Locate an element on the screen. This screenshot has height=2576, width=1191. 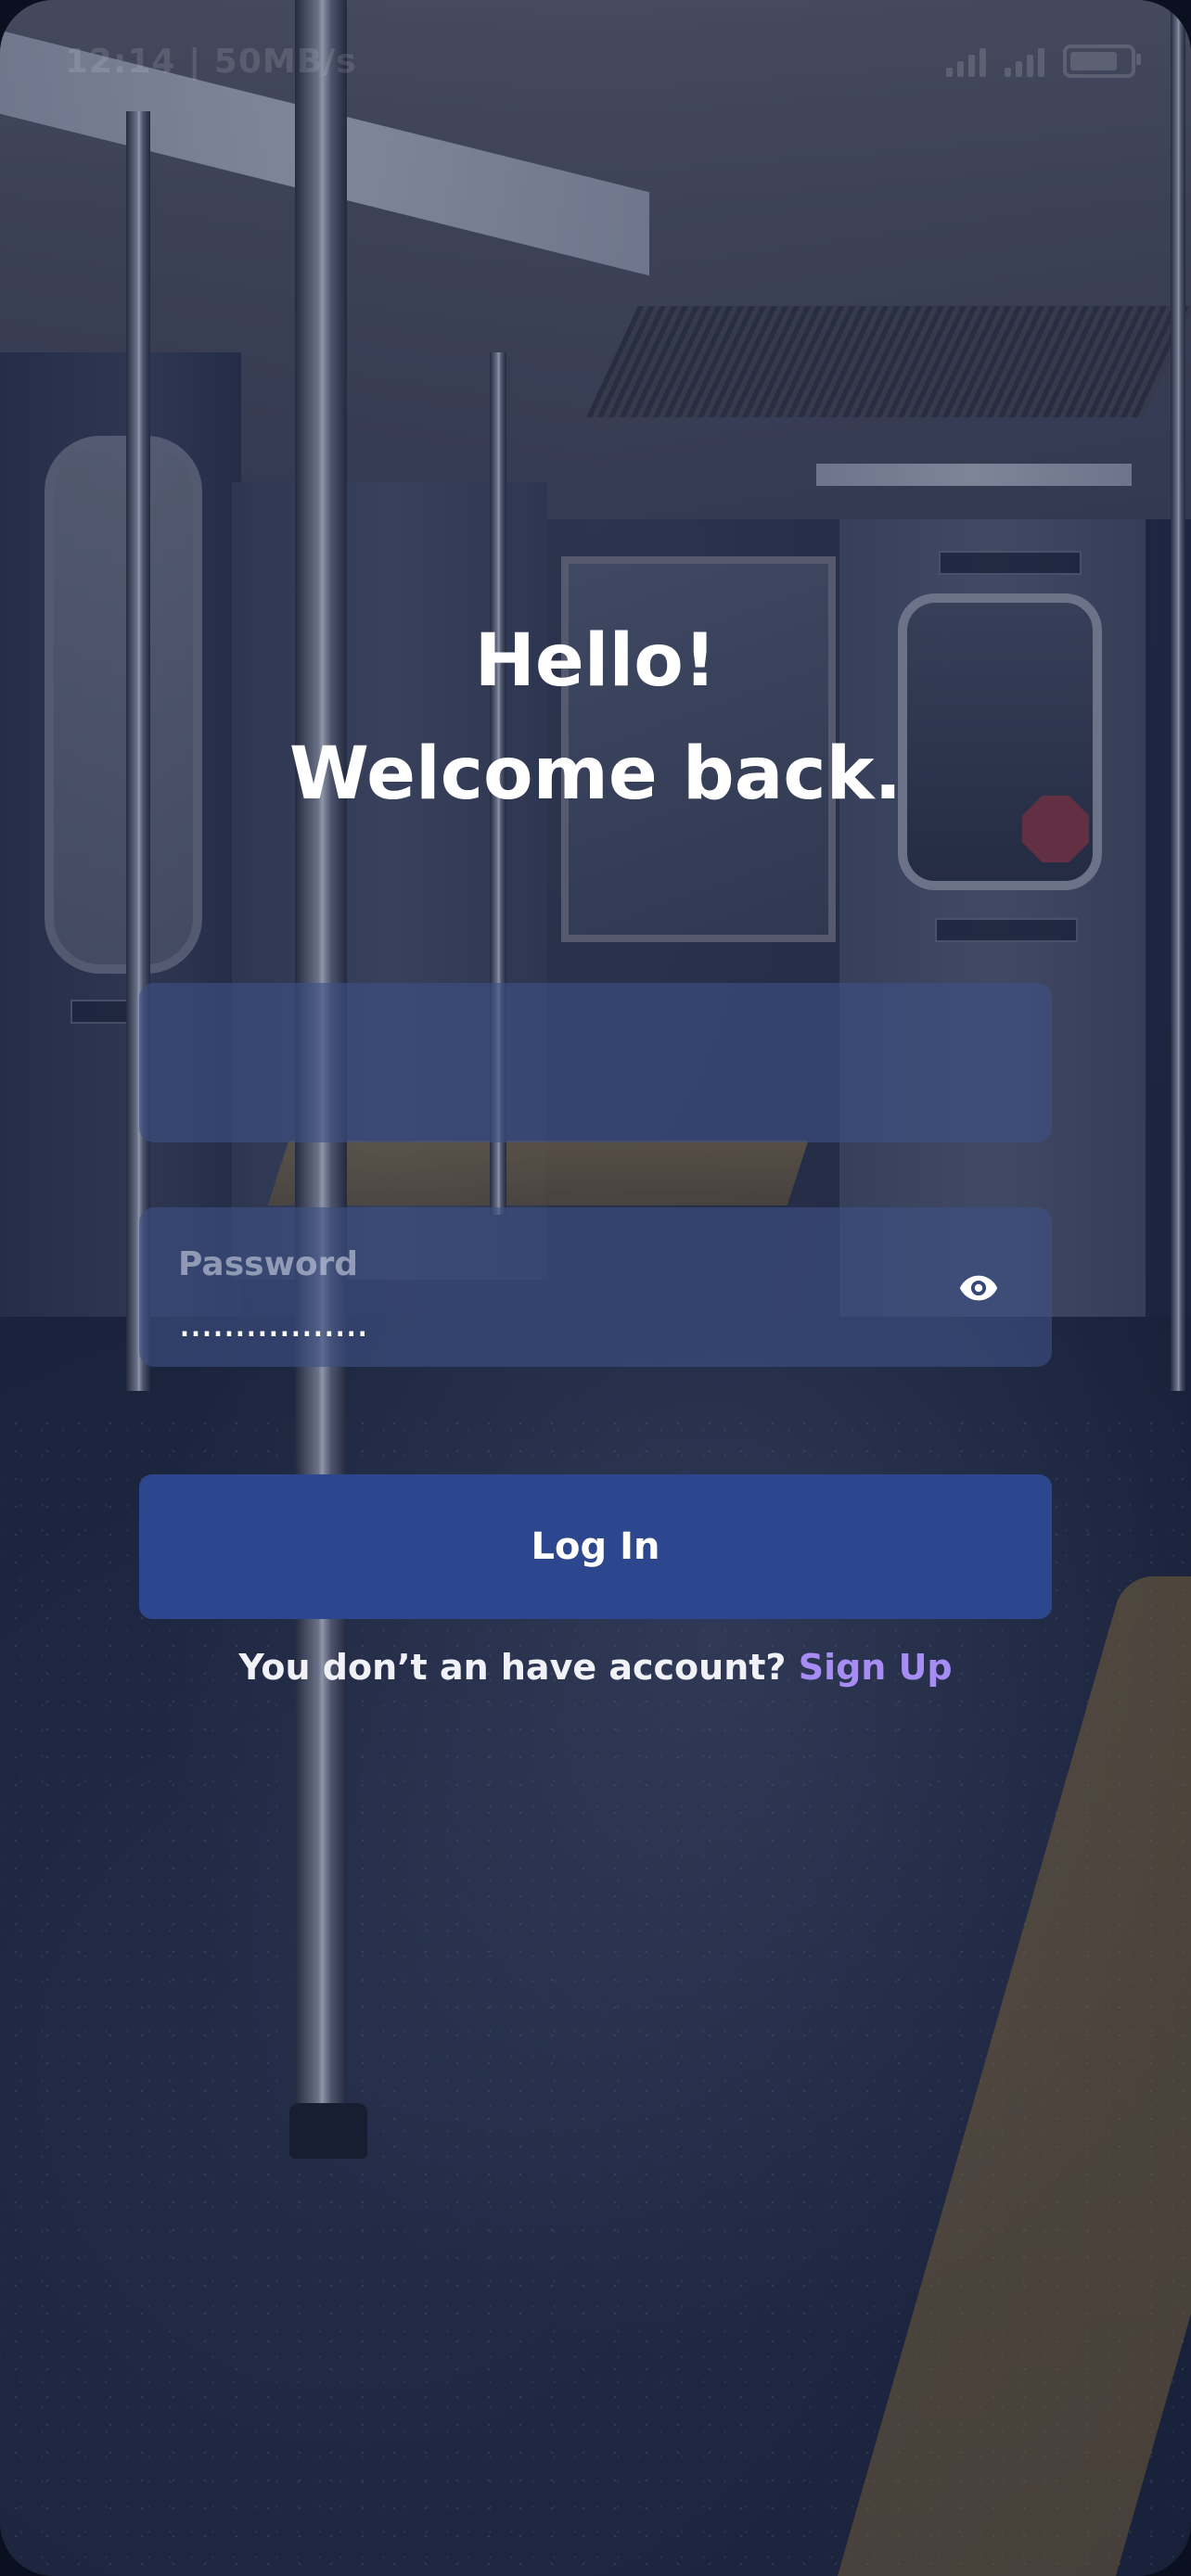
welcome-title: Welcome back. is located at coordinates (595, 774).